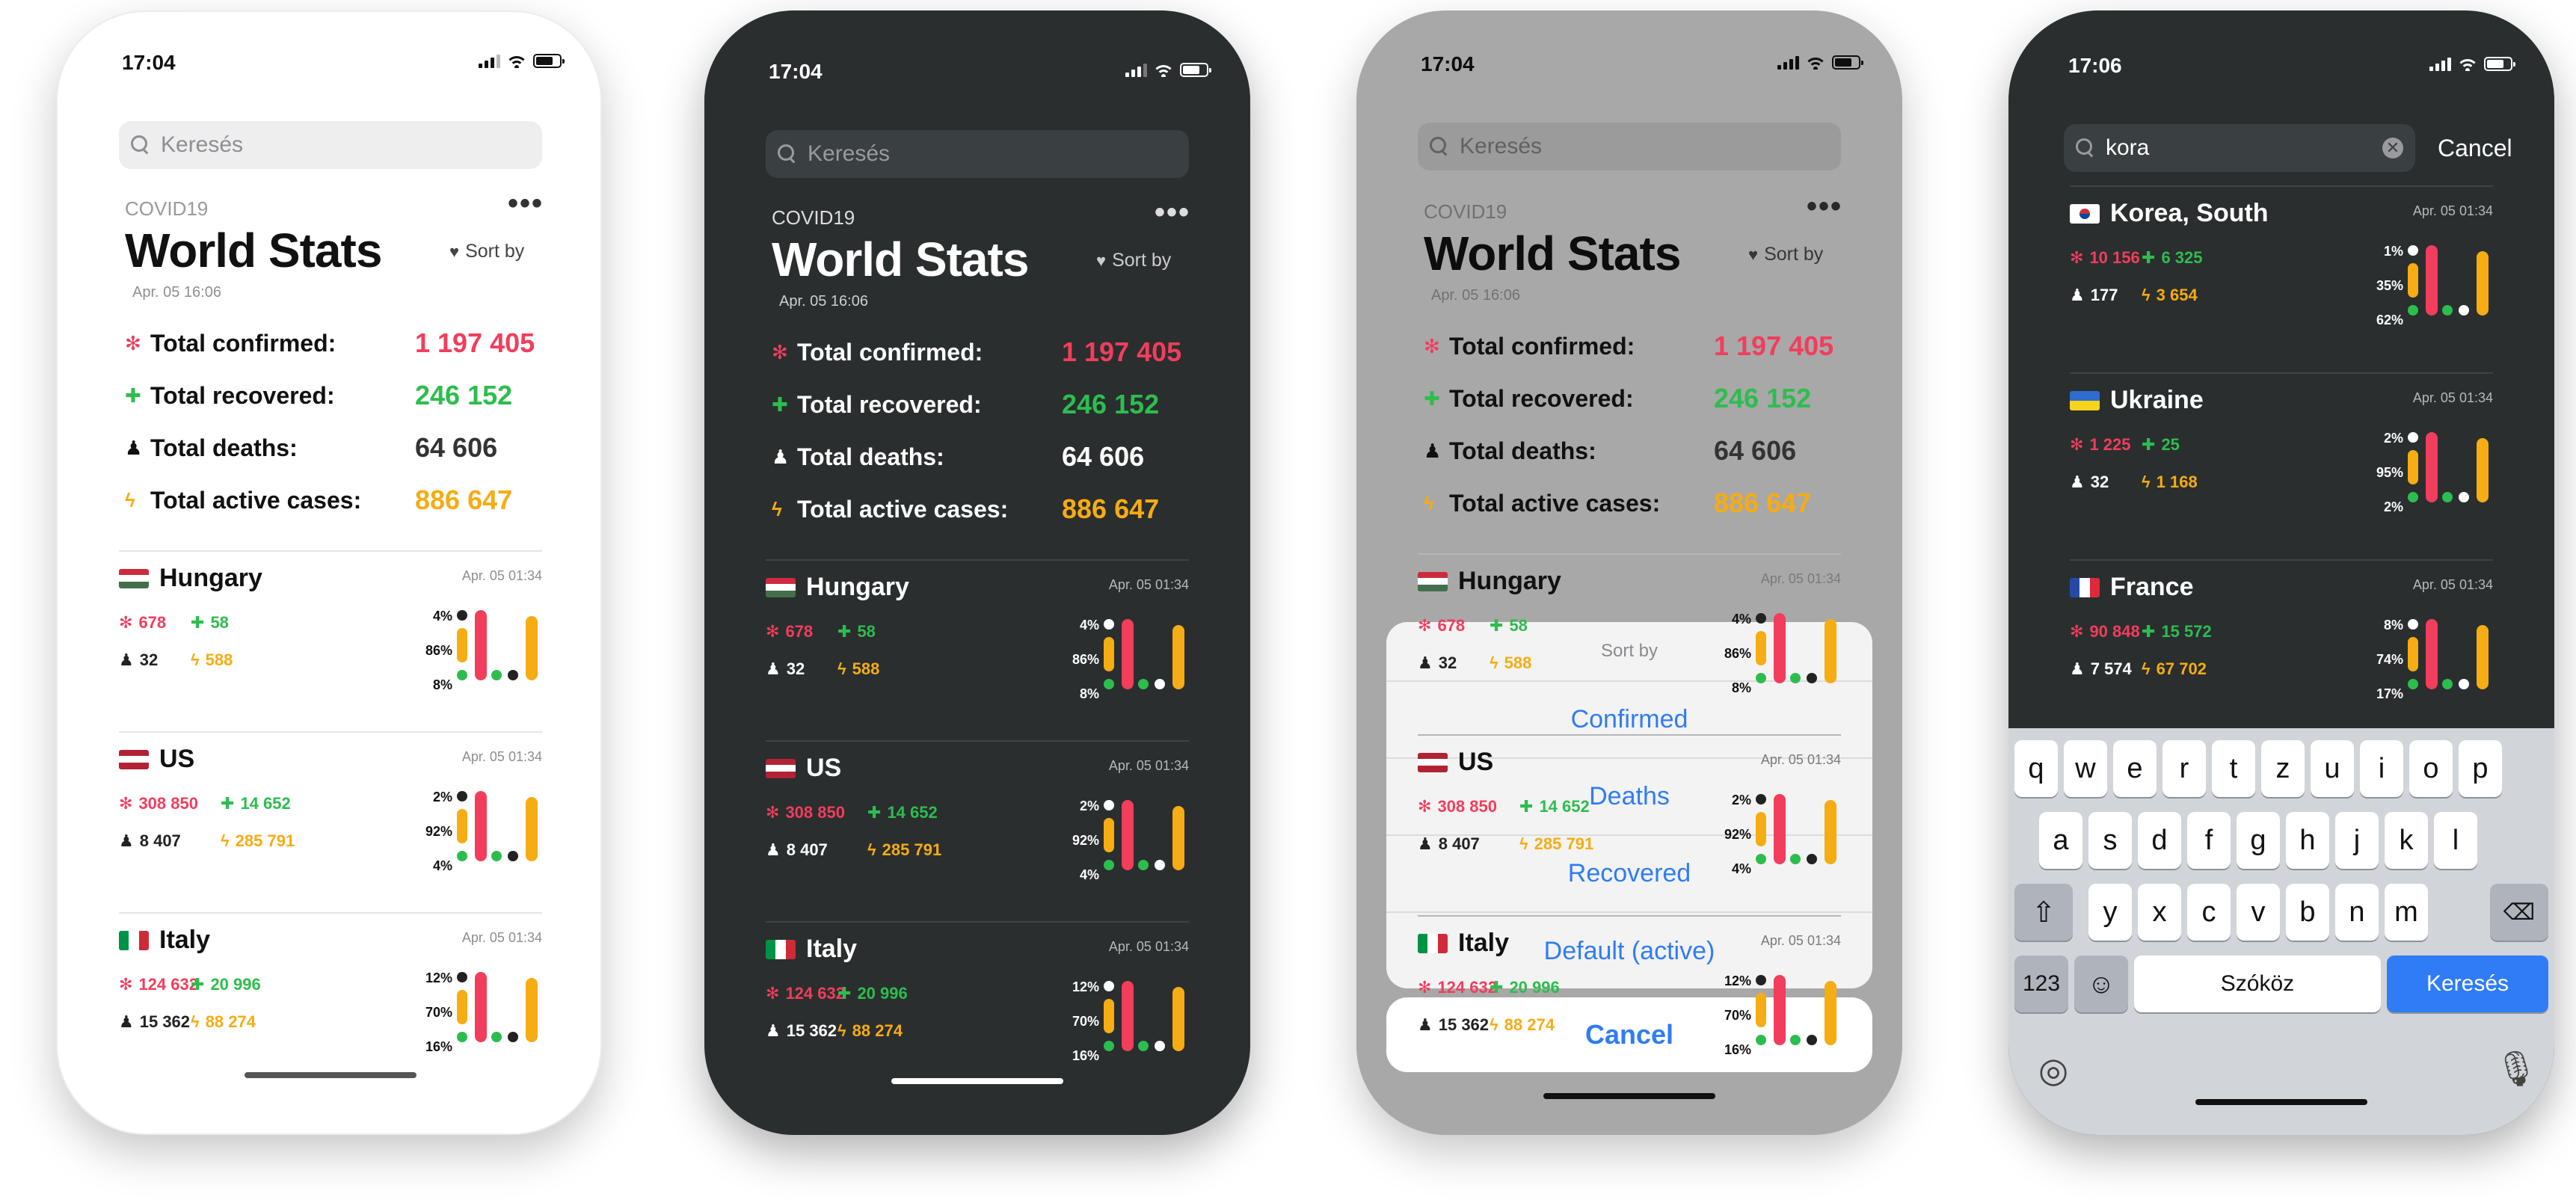 This screenshot has width=2576, height=1200. What do you see at coordinates (2053, 1070) in the screenshot?
I see `globe-icon: ◎` at bounding box center [2053, 1070].